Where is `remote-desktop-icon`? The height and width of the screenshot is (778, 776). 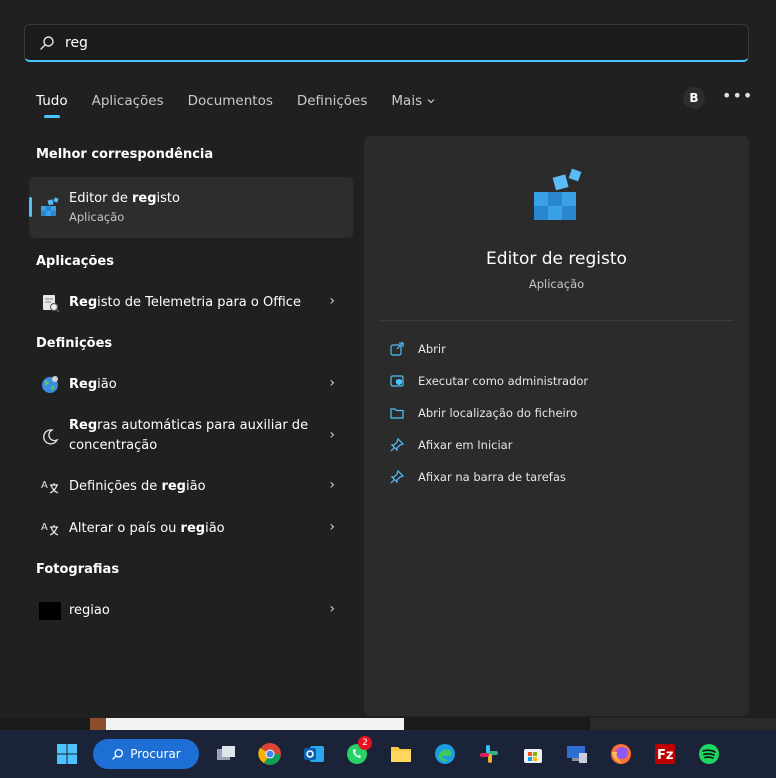
remote-desktop-icon is located at coordinates (577, 754).